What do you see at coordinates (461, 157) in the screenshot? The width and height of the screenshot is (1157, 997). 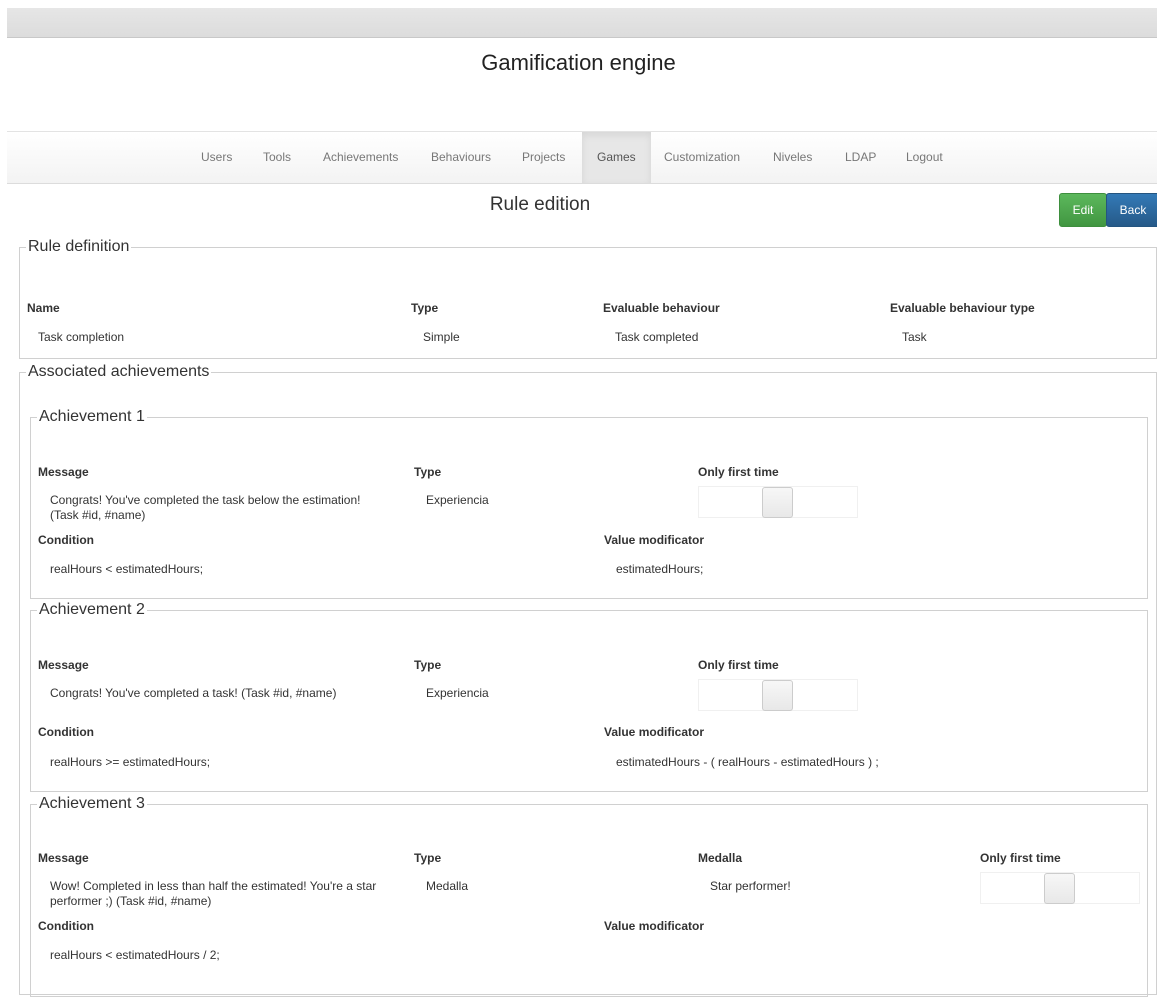 I see `nav-item-behaviours: Behaviours` at bounding box center [461, 157].